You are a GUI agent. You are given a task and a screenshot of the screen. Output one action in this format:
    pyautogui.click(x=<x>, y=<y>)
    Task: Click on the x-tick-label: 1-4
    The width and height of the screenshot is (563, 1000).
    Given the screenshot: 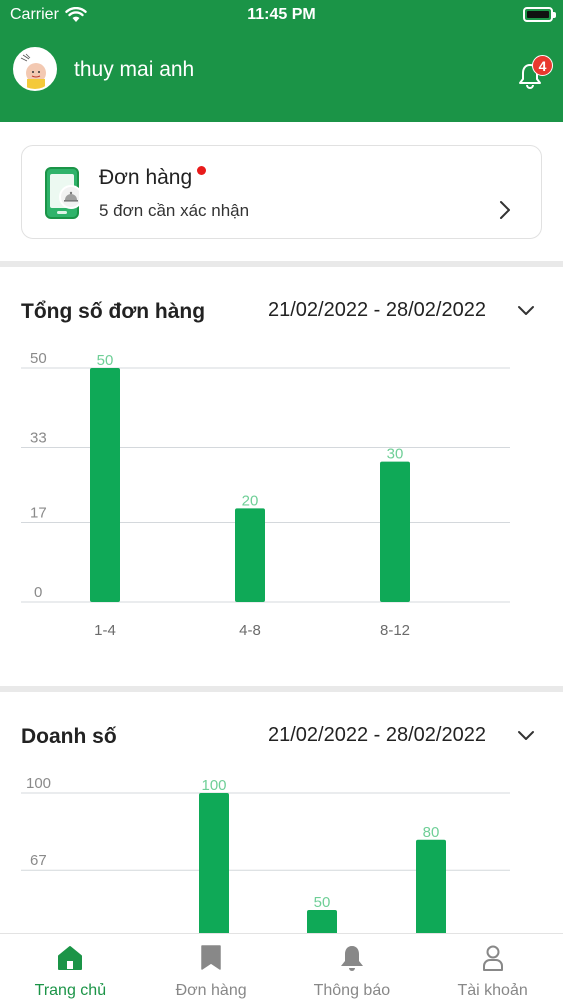 What is the action you would take?
    pyautogui.click(x=105, y=630)
    